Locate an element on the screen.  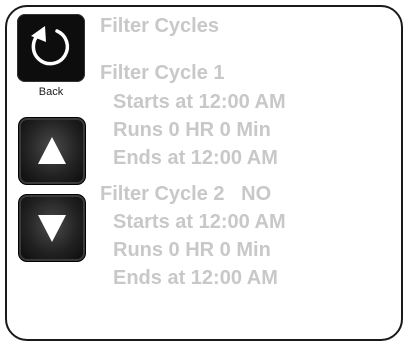
back-label: Back is located at coordinates (51, 92).